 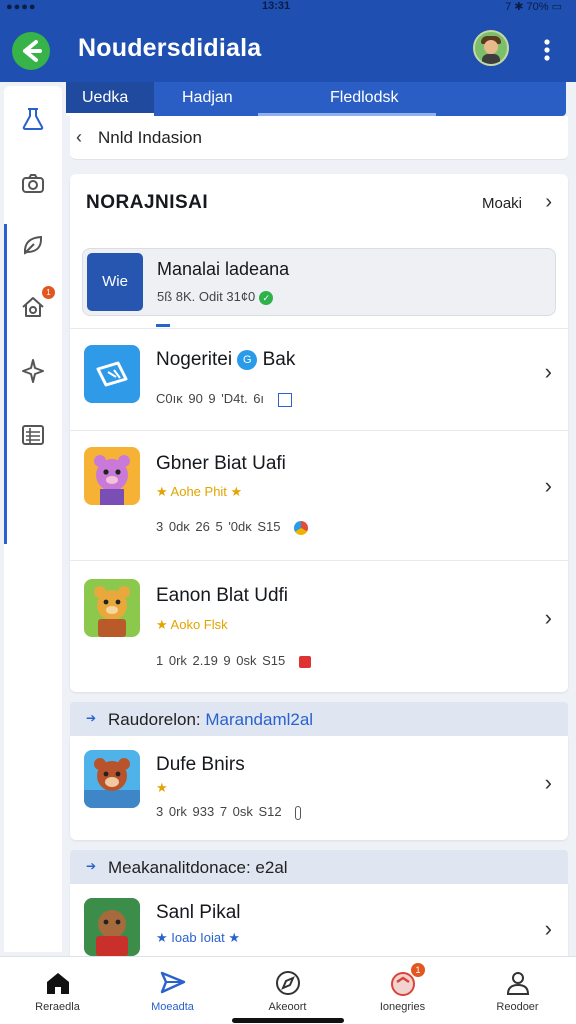 I want to click on tab-fledlodsk: Fledlodsk, so click(x=347, y=99).